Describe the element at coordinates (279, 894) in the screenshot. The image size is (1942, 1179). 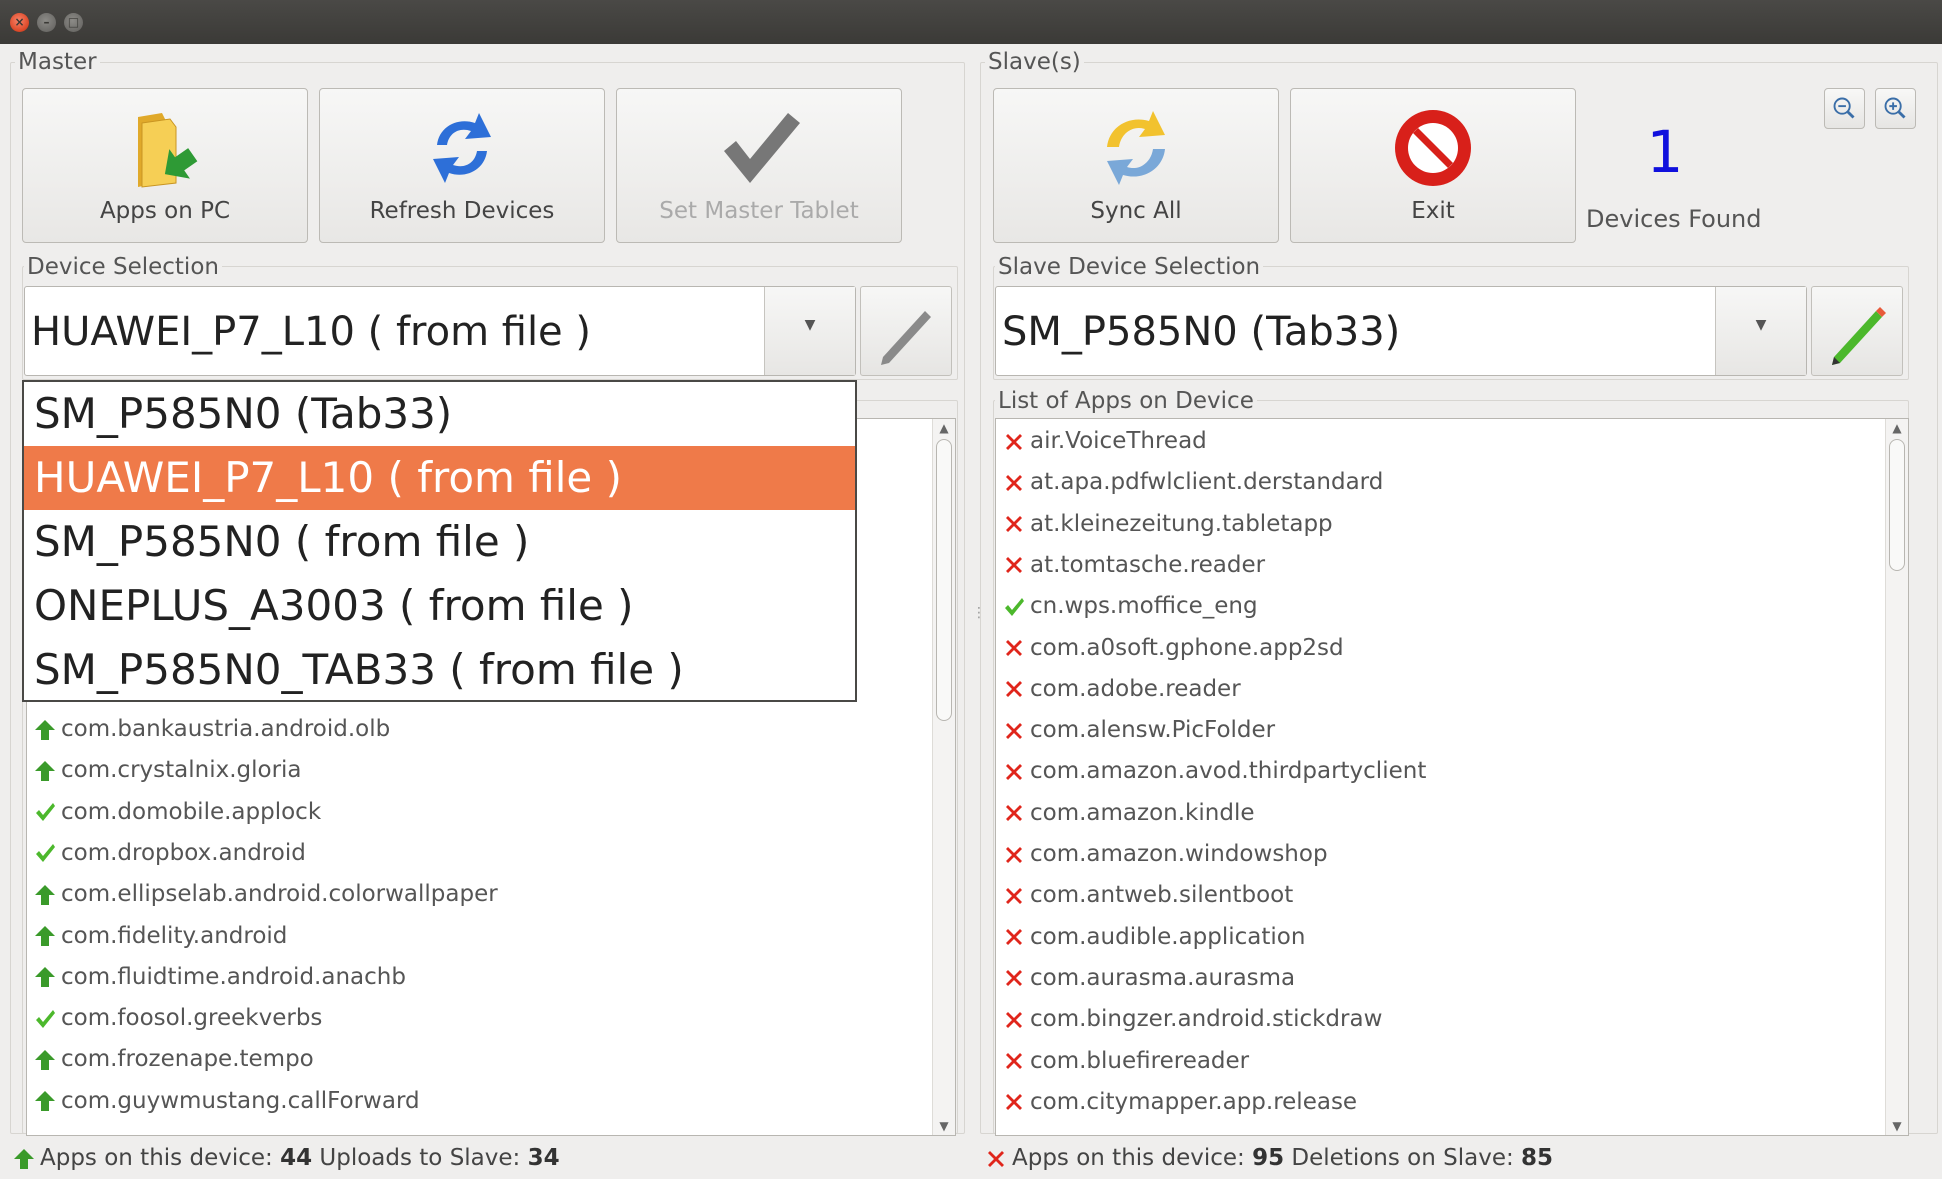
I see `app-name: com.ellipselab.android.colorwallpaper` at that location.